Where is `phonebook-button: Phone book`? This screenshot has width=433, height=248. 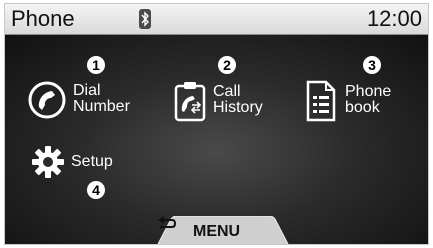
phonebook-button: Phone book is located at coordinates (360, 103).